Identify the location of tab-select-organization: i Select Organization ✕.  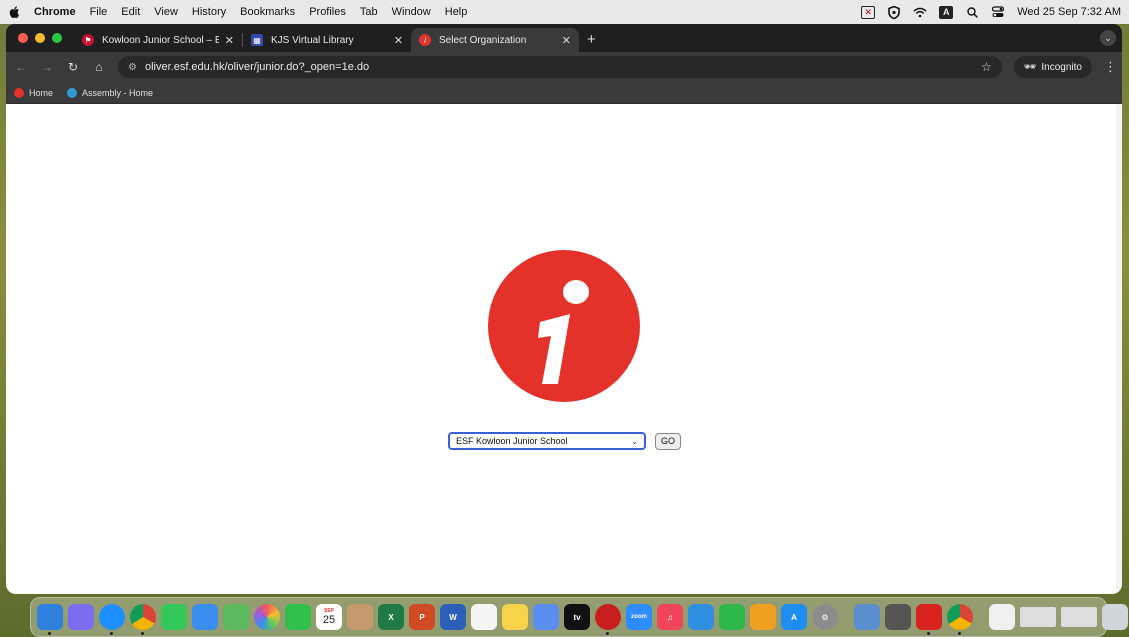
(495, 40).